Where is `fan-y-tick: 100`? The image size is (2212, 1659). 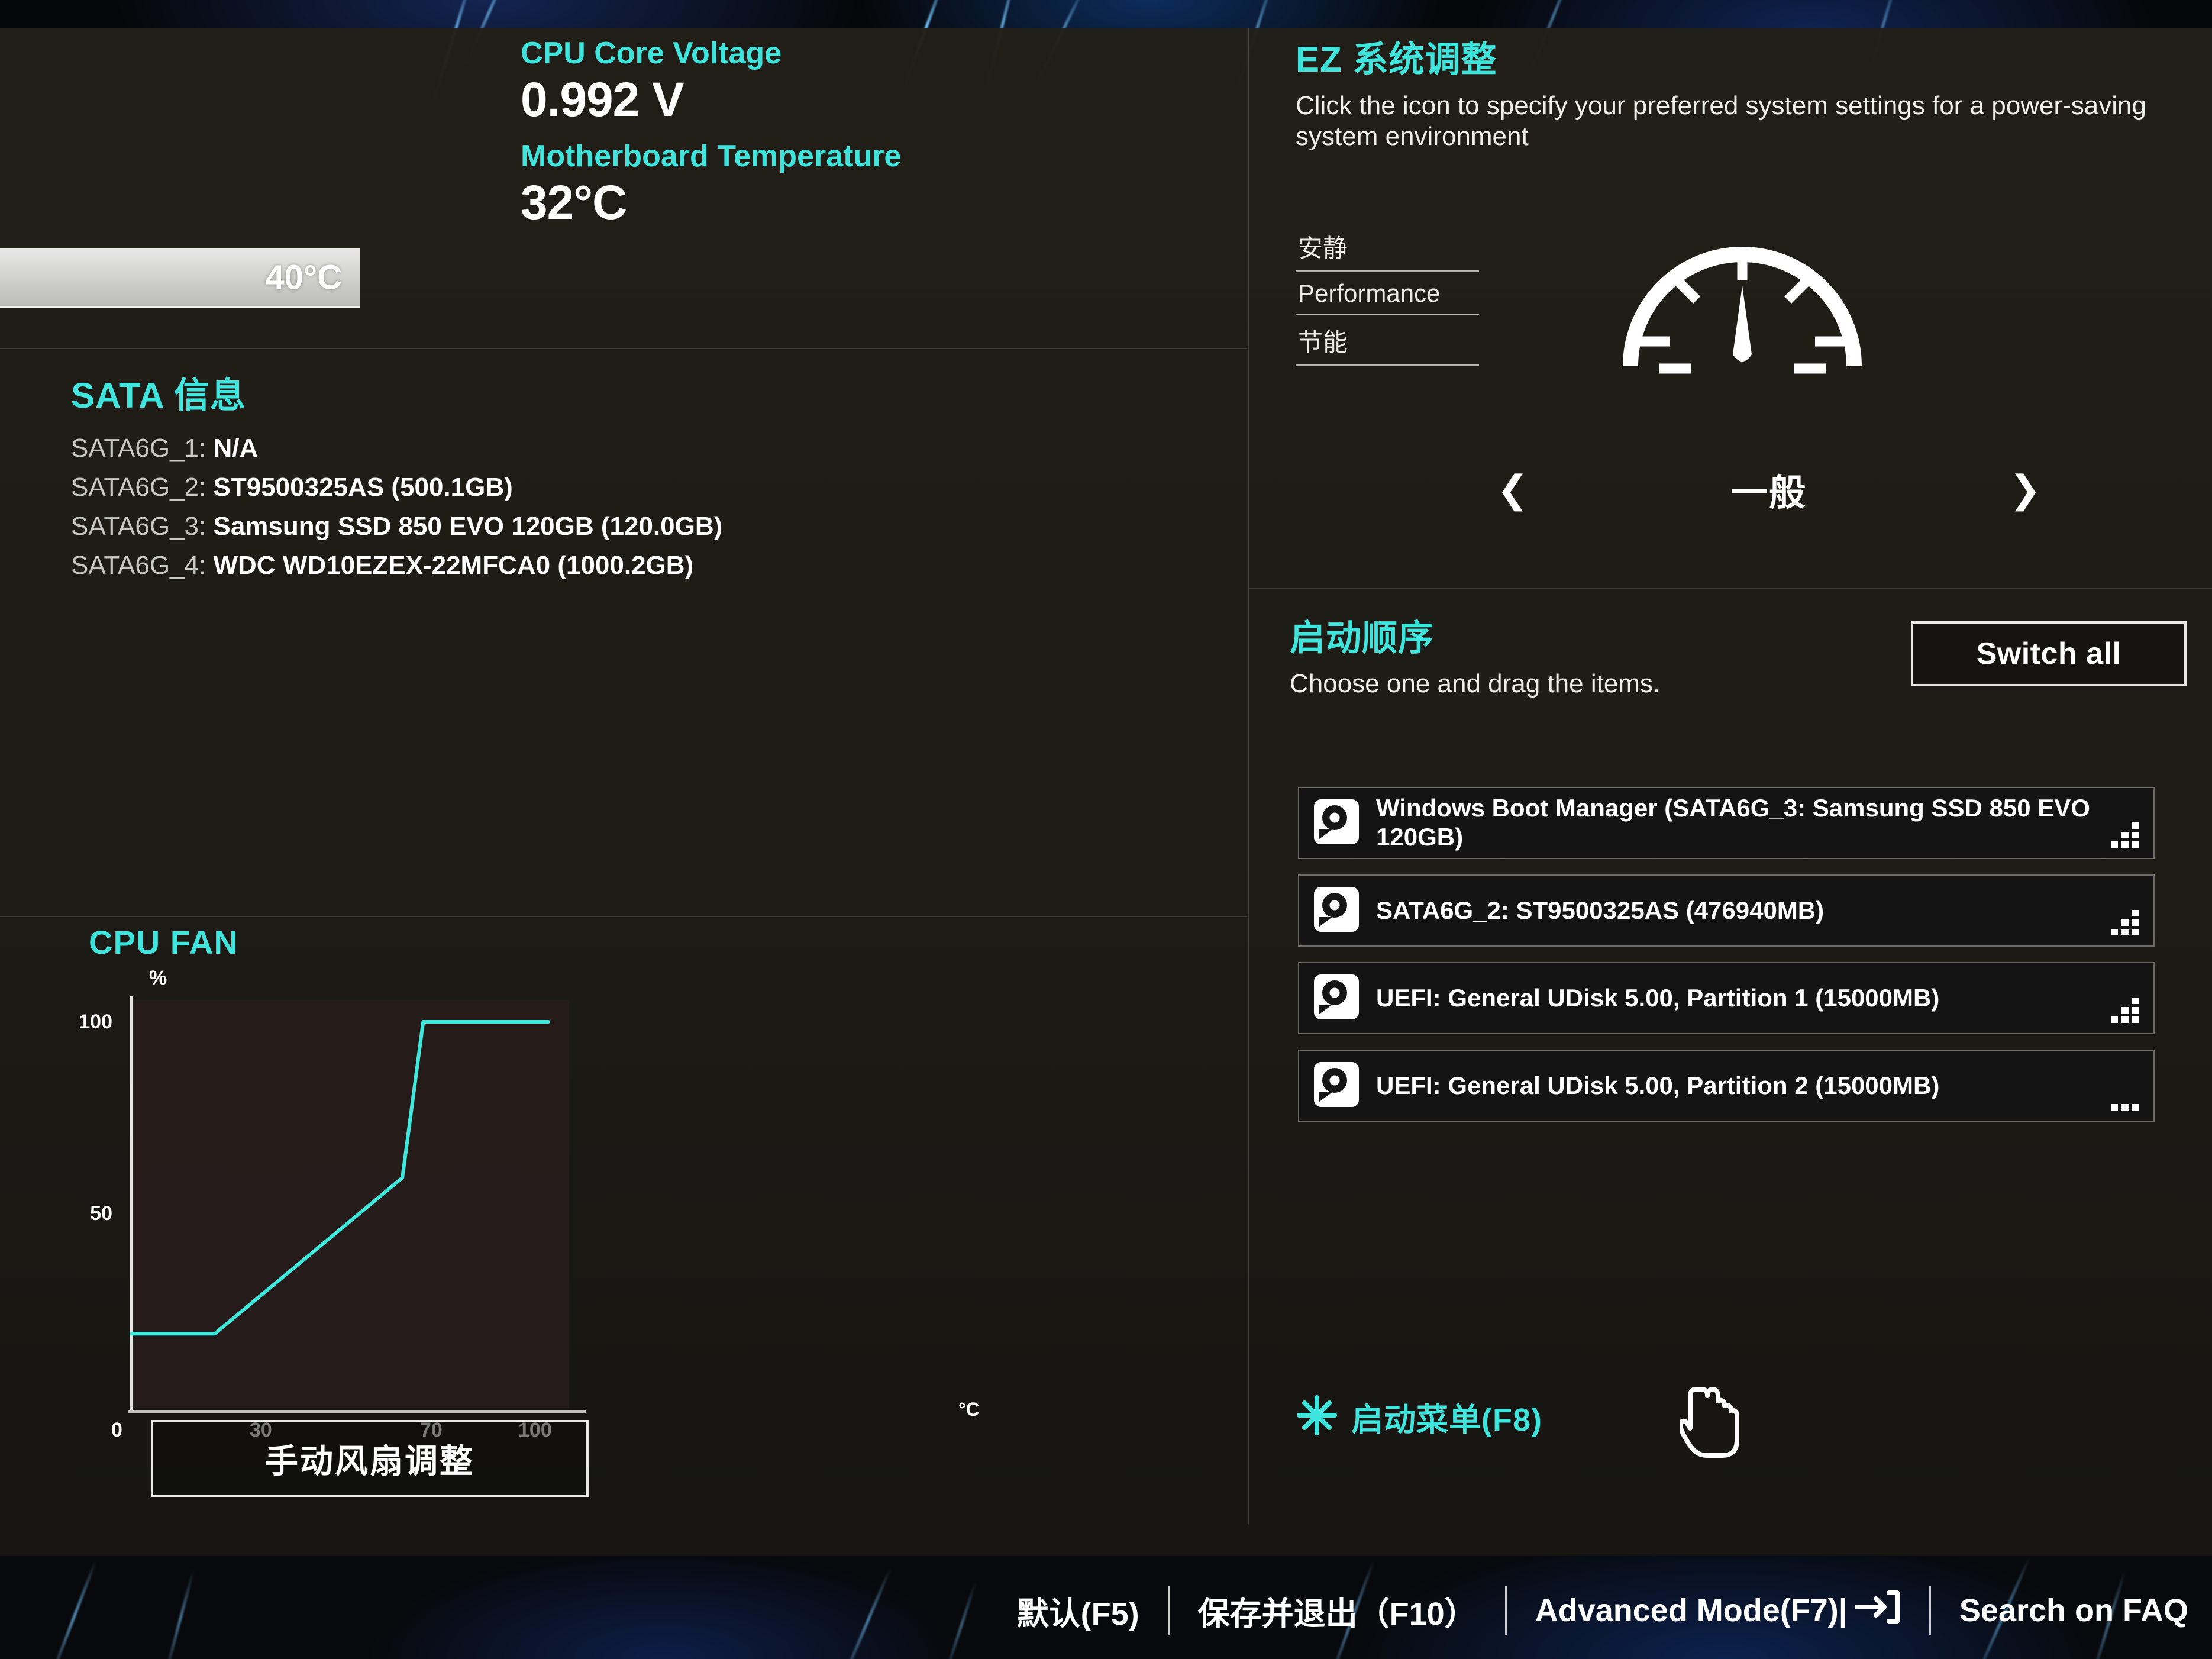
fan-y-tick: 100 is located at coordinates (95, 1022).